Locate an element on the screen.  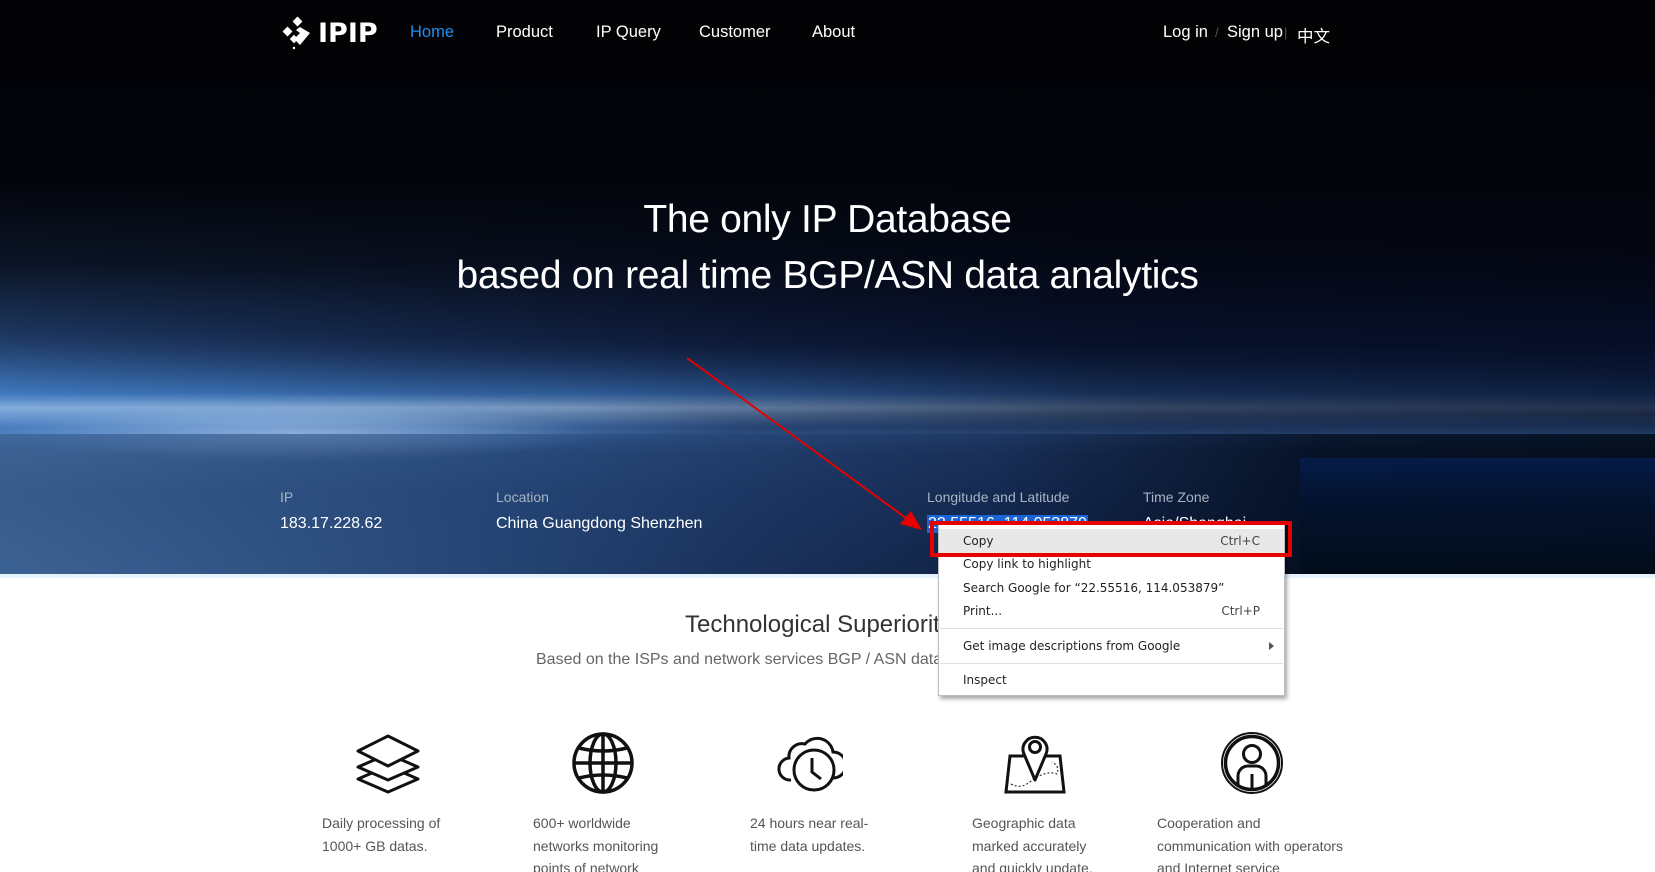
submenu-arrow-icon is located at coordinates (1271, 645).